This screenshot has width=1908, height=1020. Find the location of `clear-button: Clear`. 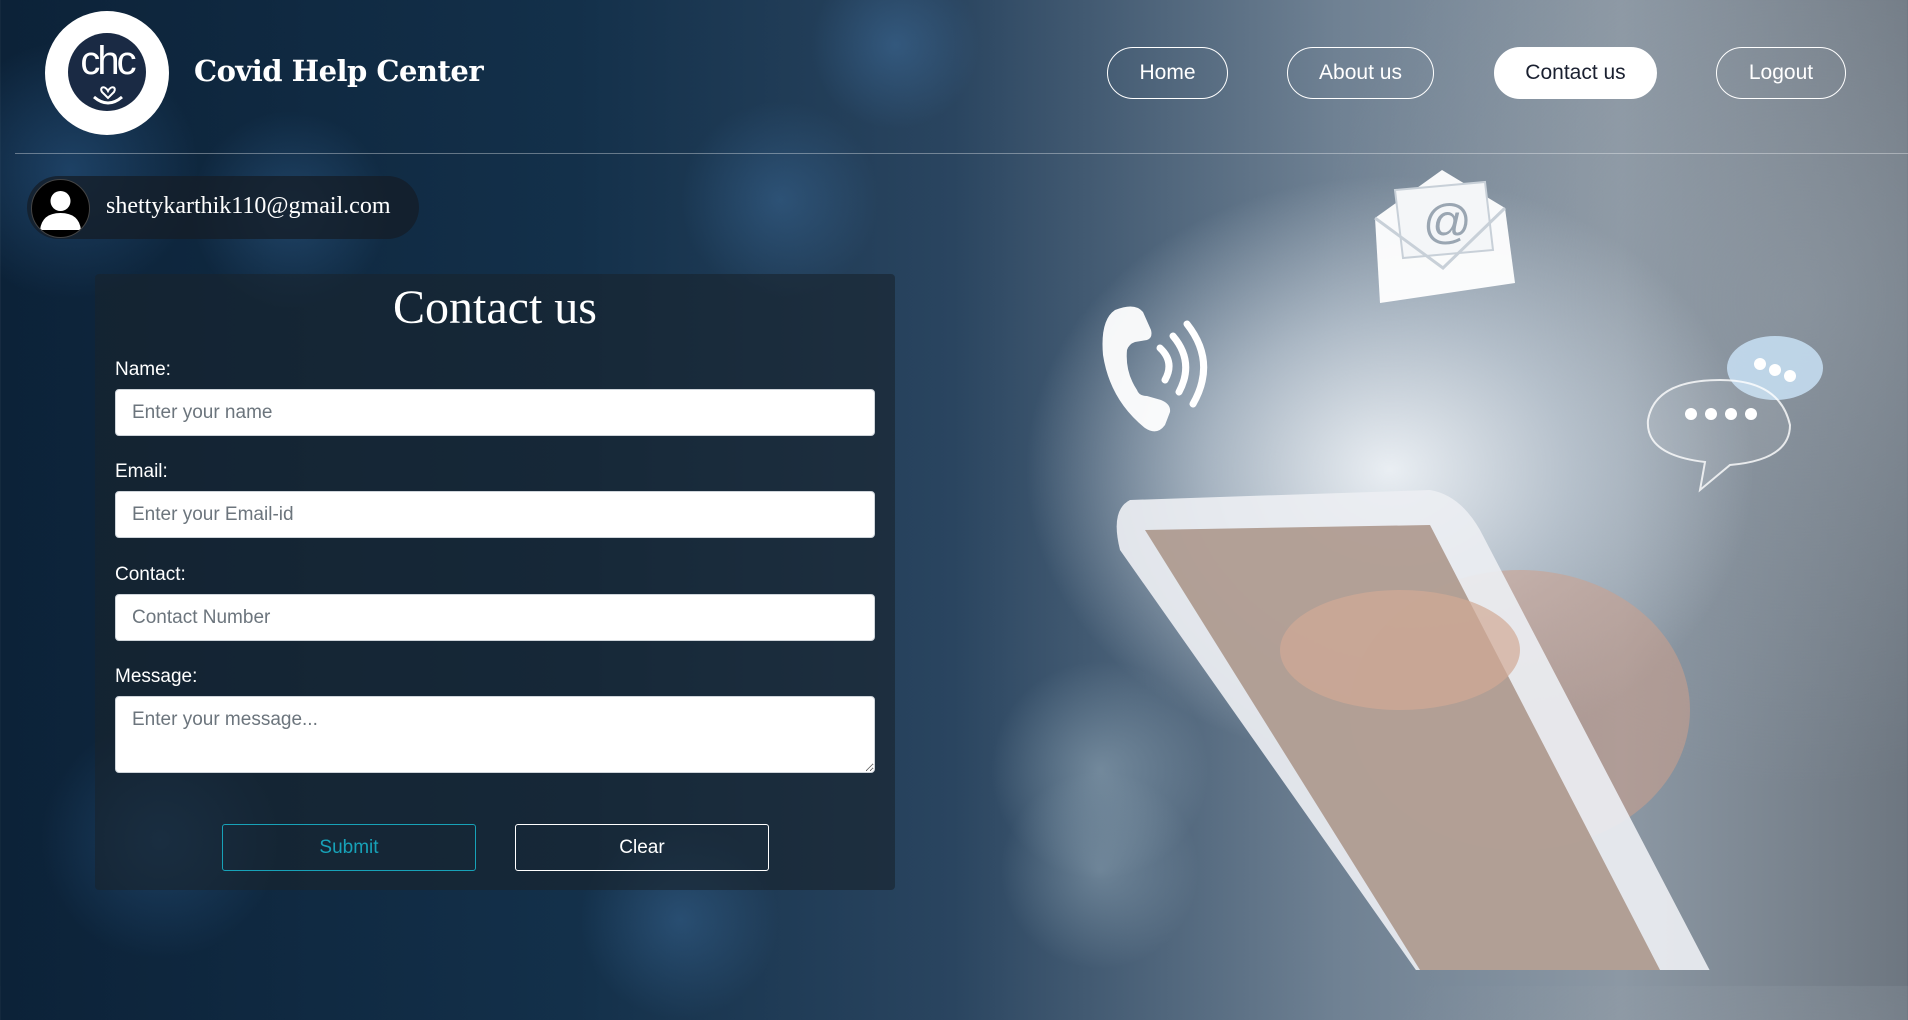

clear-button: Clear is located at coordinates (642, 847).